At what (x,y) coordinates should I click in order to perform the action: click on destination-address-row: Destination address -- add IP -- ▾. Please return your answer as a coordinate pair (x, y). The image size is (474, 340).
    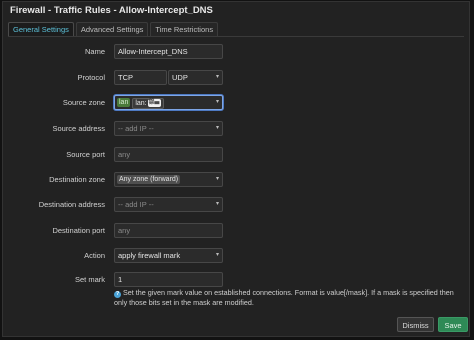
    Looking at the image, I should click on (237, 205).